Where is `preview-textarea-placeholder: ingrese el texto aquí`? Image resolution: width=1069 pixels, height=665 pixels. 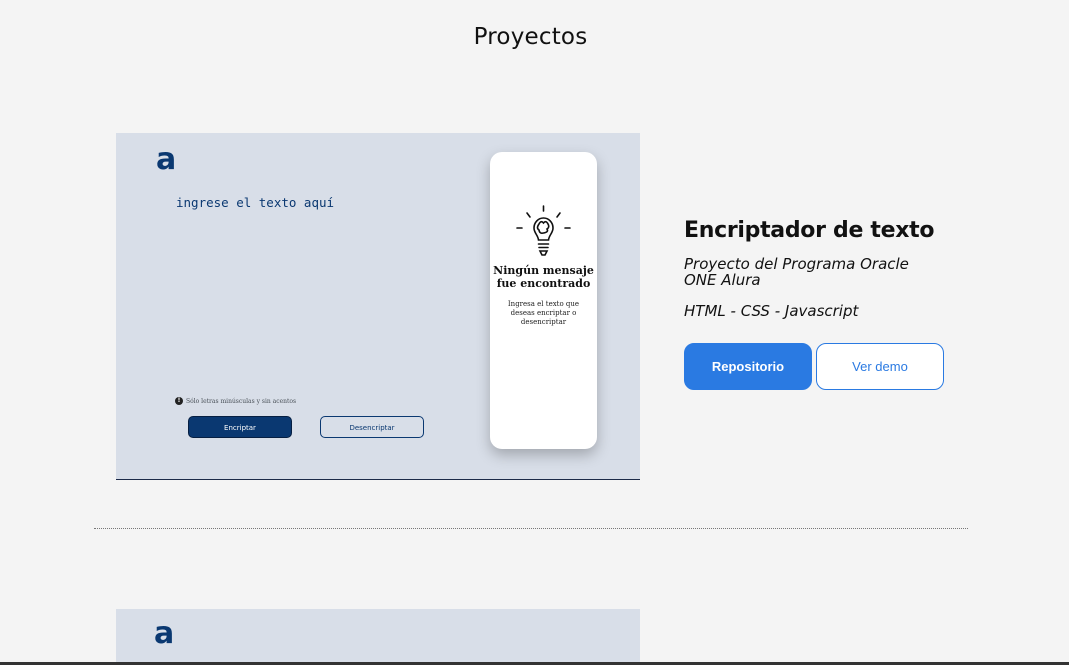
preview-textarea-placeholder: ingrese el texto aquí is located at coordinates (255, 202).